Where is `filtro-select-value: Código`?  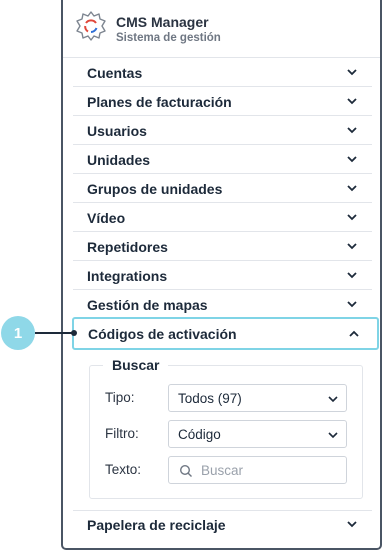 filtro-select-value: Código is located at coordinates (199, 434).